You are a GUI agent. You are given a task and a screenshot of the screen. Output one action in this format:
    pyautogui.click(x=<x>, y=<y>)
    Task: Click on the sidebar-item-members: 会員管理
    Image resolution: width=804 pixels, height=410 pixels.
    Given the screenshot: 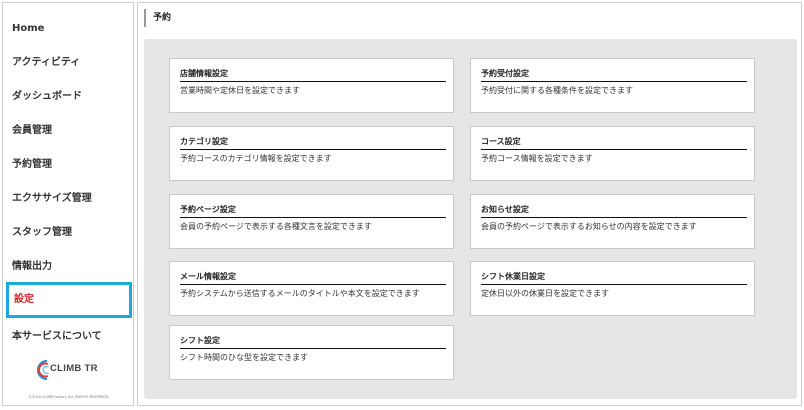 What is the action you would take?
    pyautogui.click(x=68, y=131)
    